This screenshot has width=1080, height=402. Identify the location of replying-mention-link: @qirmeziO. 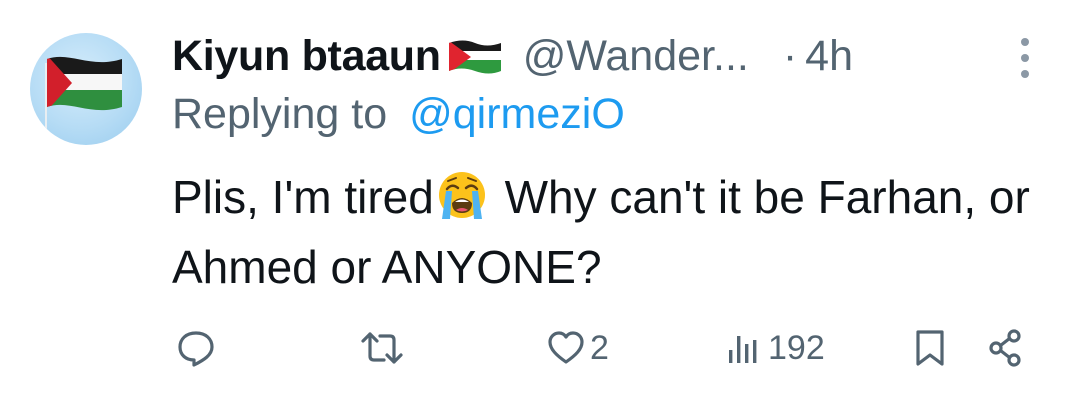
(517, 114).